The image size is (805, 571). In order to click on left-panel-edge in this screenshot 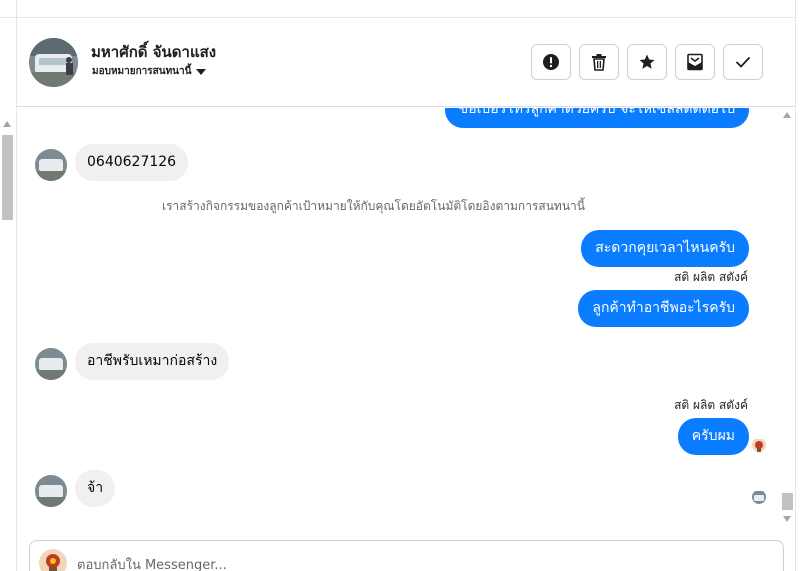, I will do `click(8, 285)`.